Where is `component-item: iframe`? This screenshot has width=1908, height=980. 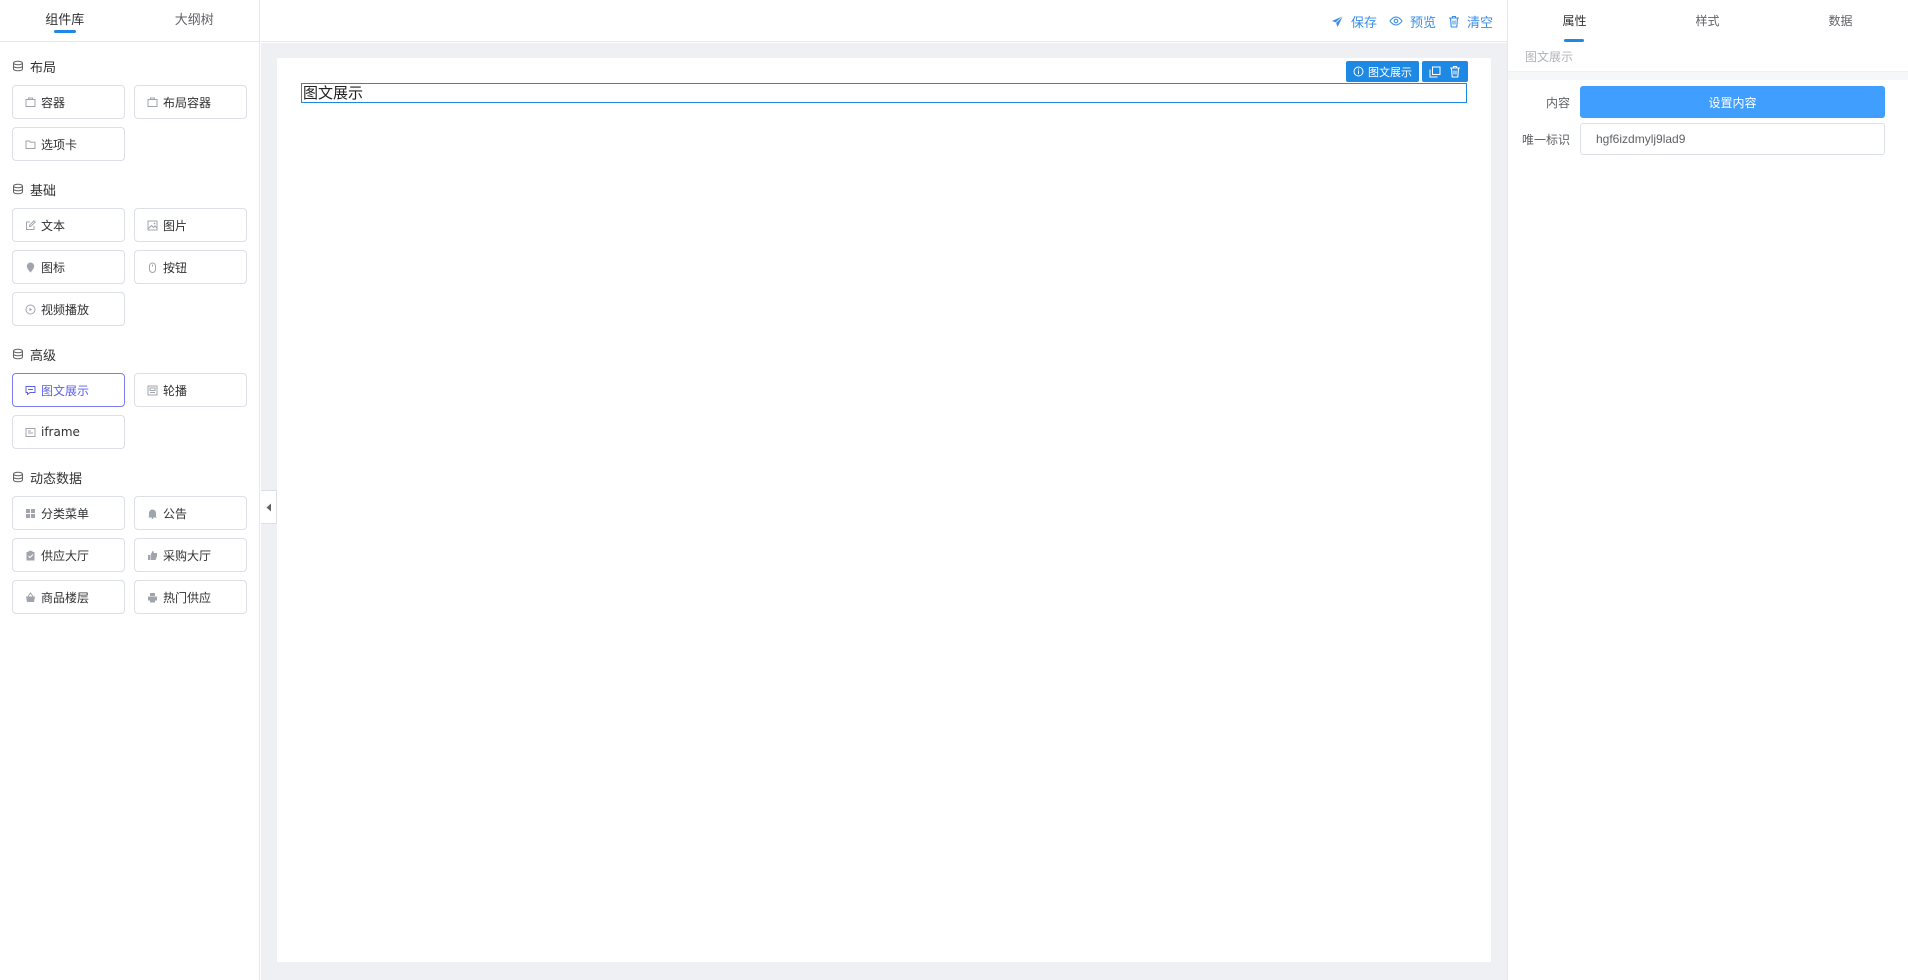
component-item: iframe is located at coordinates (68, 432).